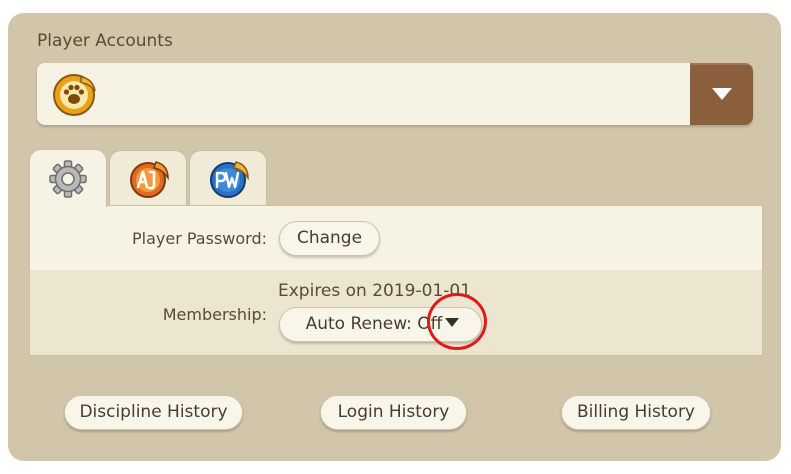  Describe the element at coordinates (329, 238) in the screenshot. I see `change-password-button: Change` at that location.